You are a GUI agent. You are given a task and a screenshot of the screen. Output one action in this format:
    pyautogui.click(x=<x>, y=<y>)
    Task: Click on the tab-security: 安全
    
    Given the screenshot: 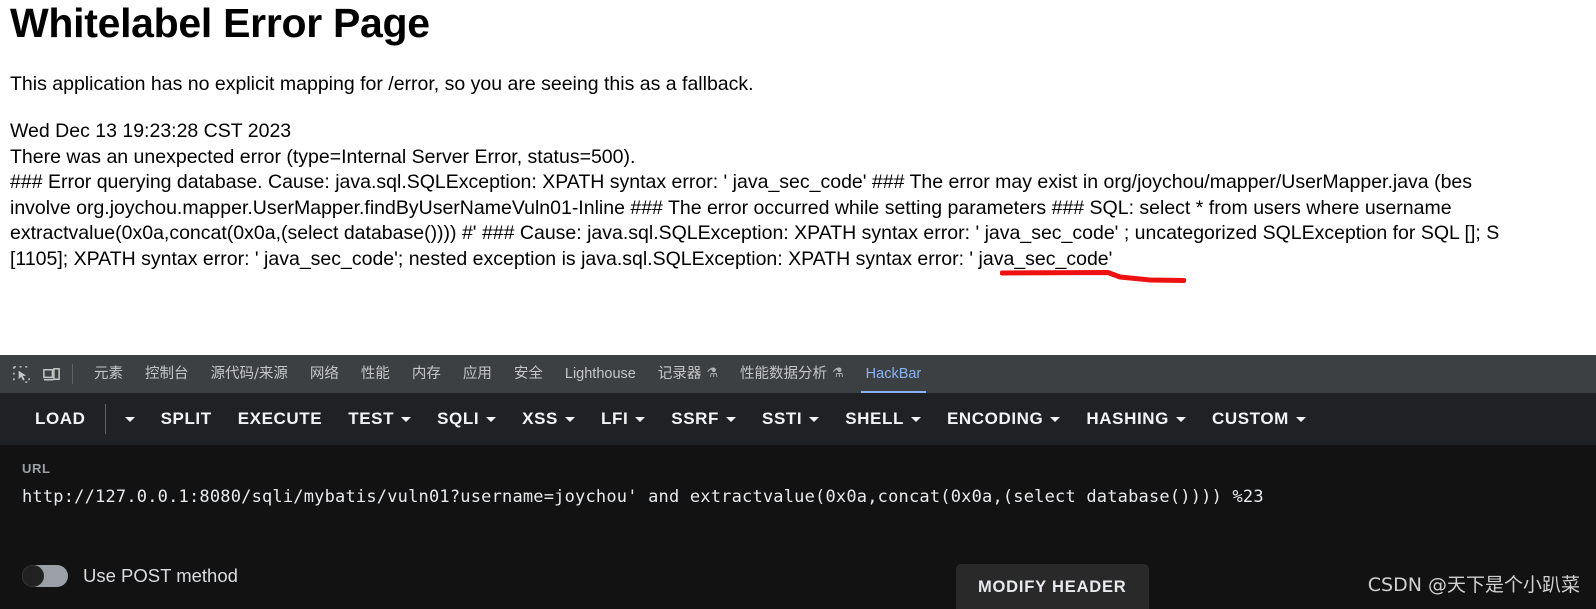 What is the action you would take?
    pyautogui.click(x=528, y=374)
    